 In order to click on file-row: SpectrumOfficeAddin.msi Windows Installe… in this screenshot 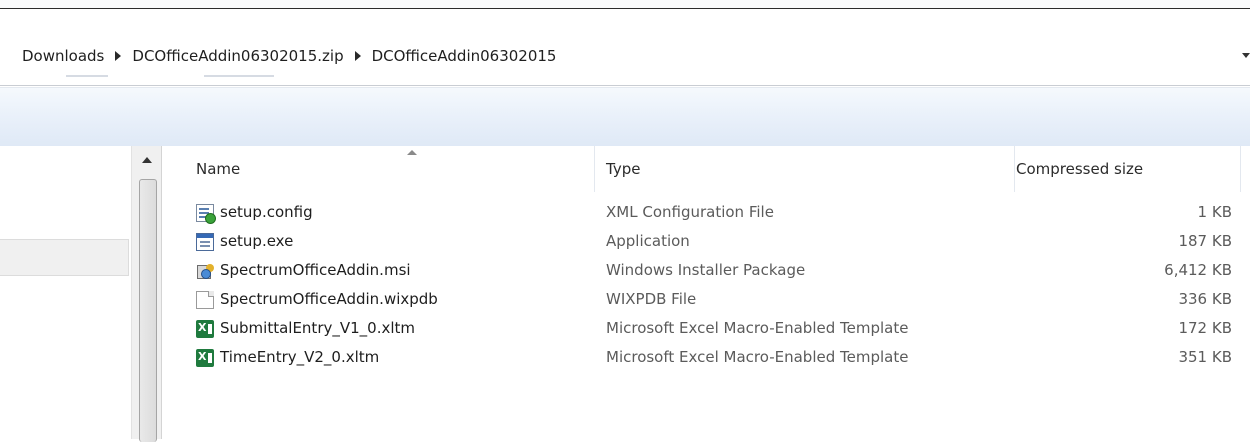, I will do `click(706, 270)`.